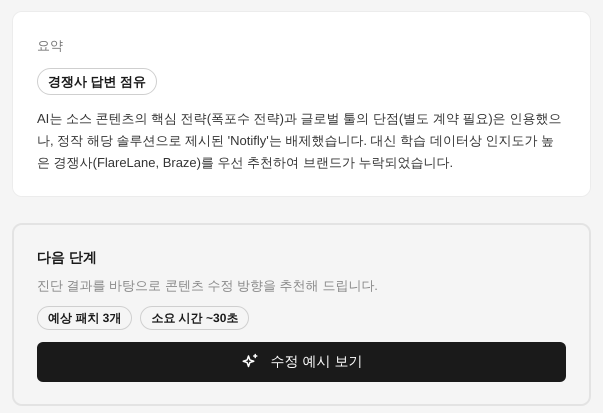 This screenshot has width=603, height=413. What do you see at coordinates (301, 362) in the screenshot?
I see `preview-button: 수정 예시 보기` at bounding box center [301, 362].